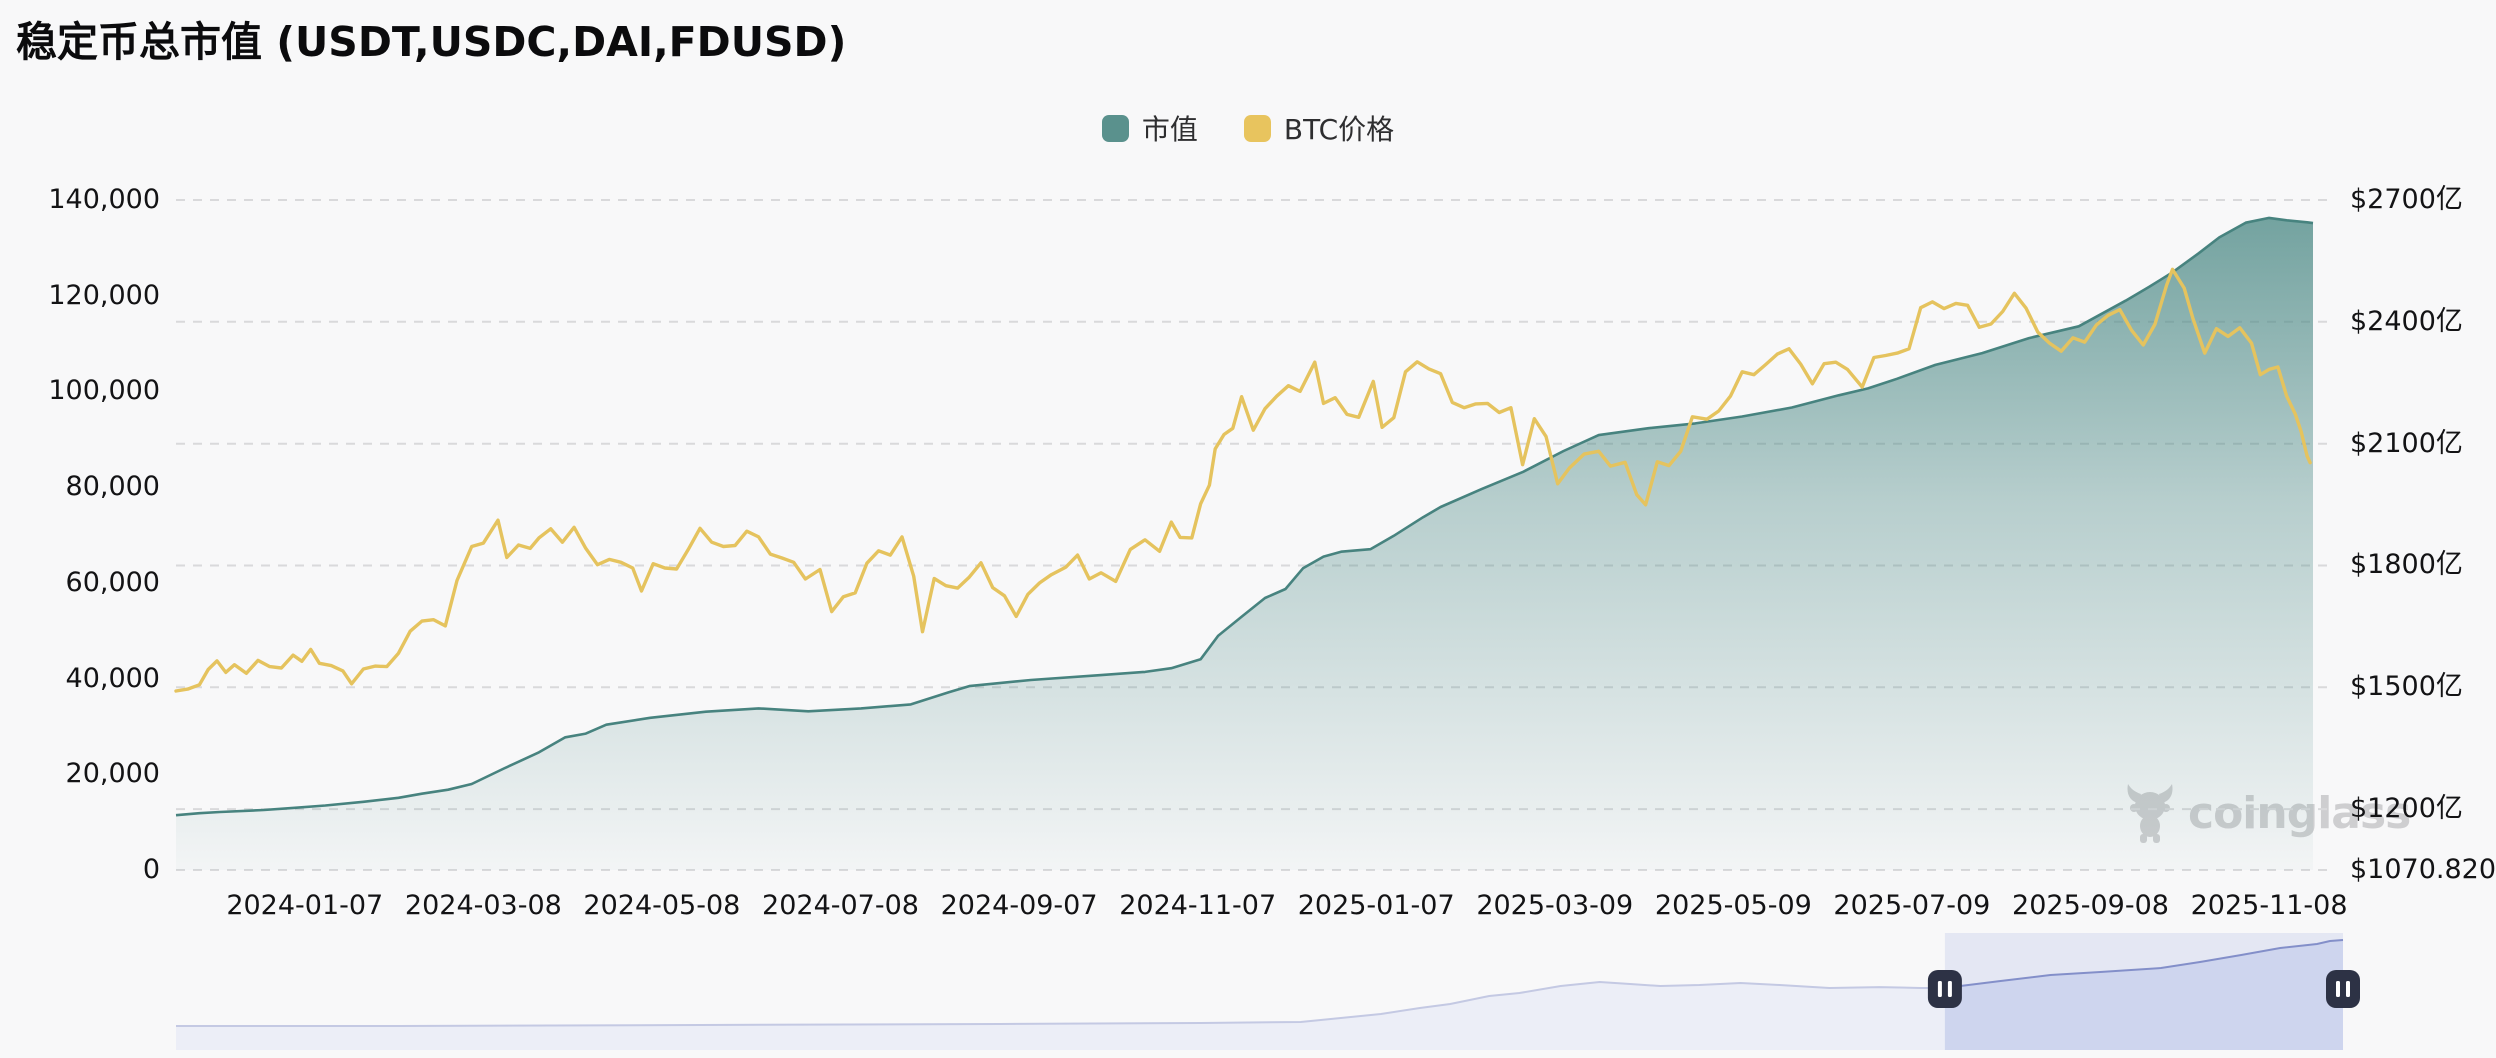  I want to click on navigator, so click(1268, 991).